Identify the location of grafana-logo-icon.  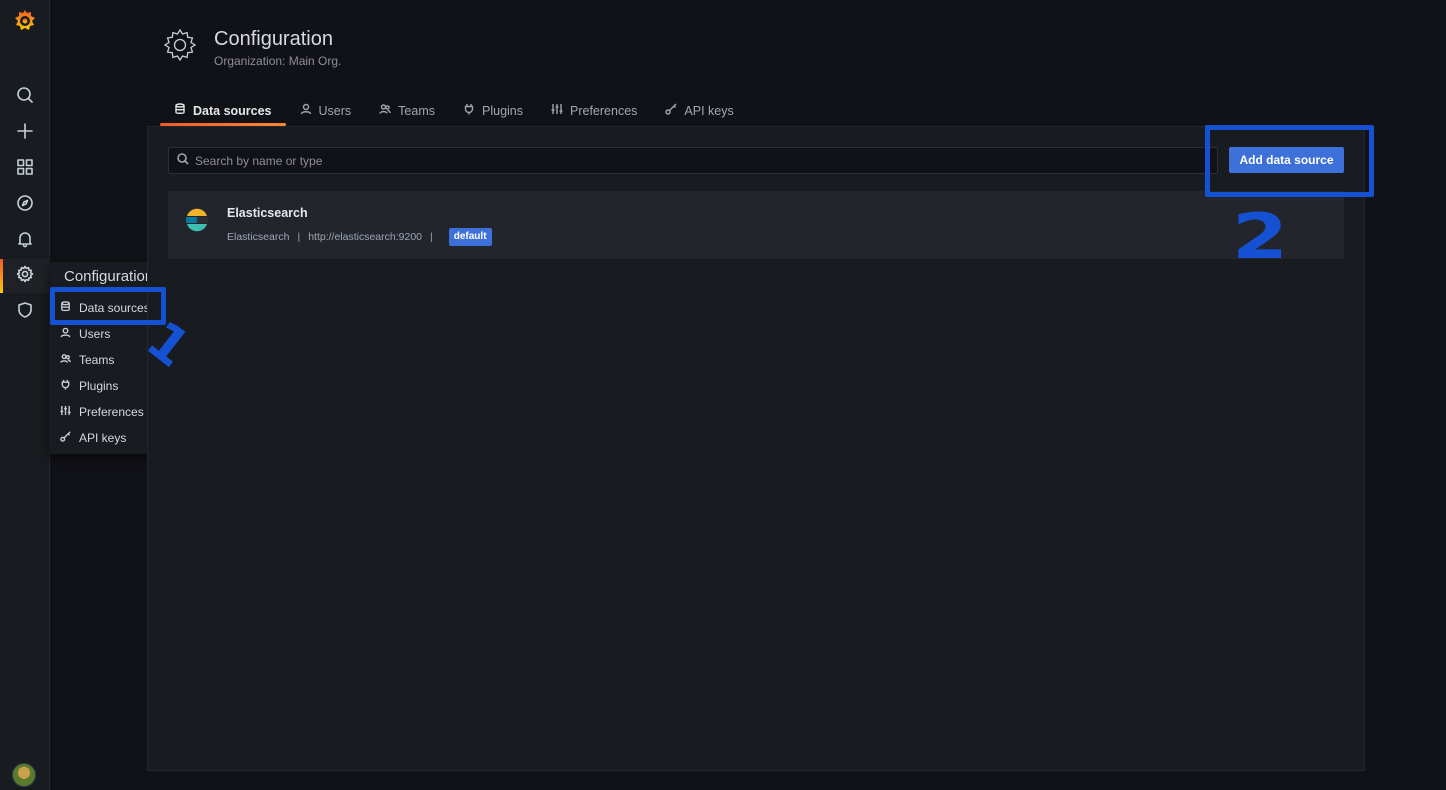
(25, 21).